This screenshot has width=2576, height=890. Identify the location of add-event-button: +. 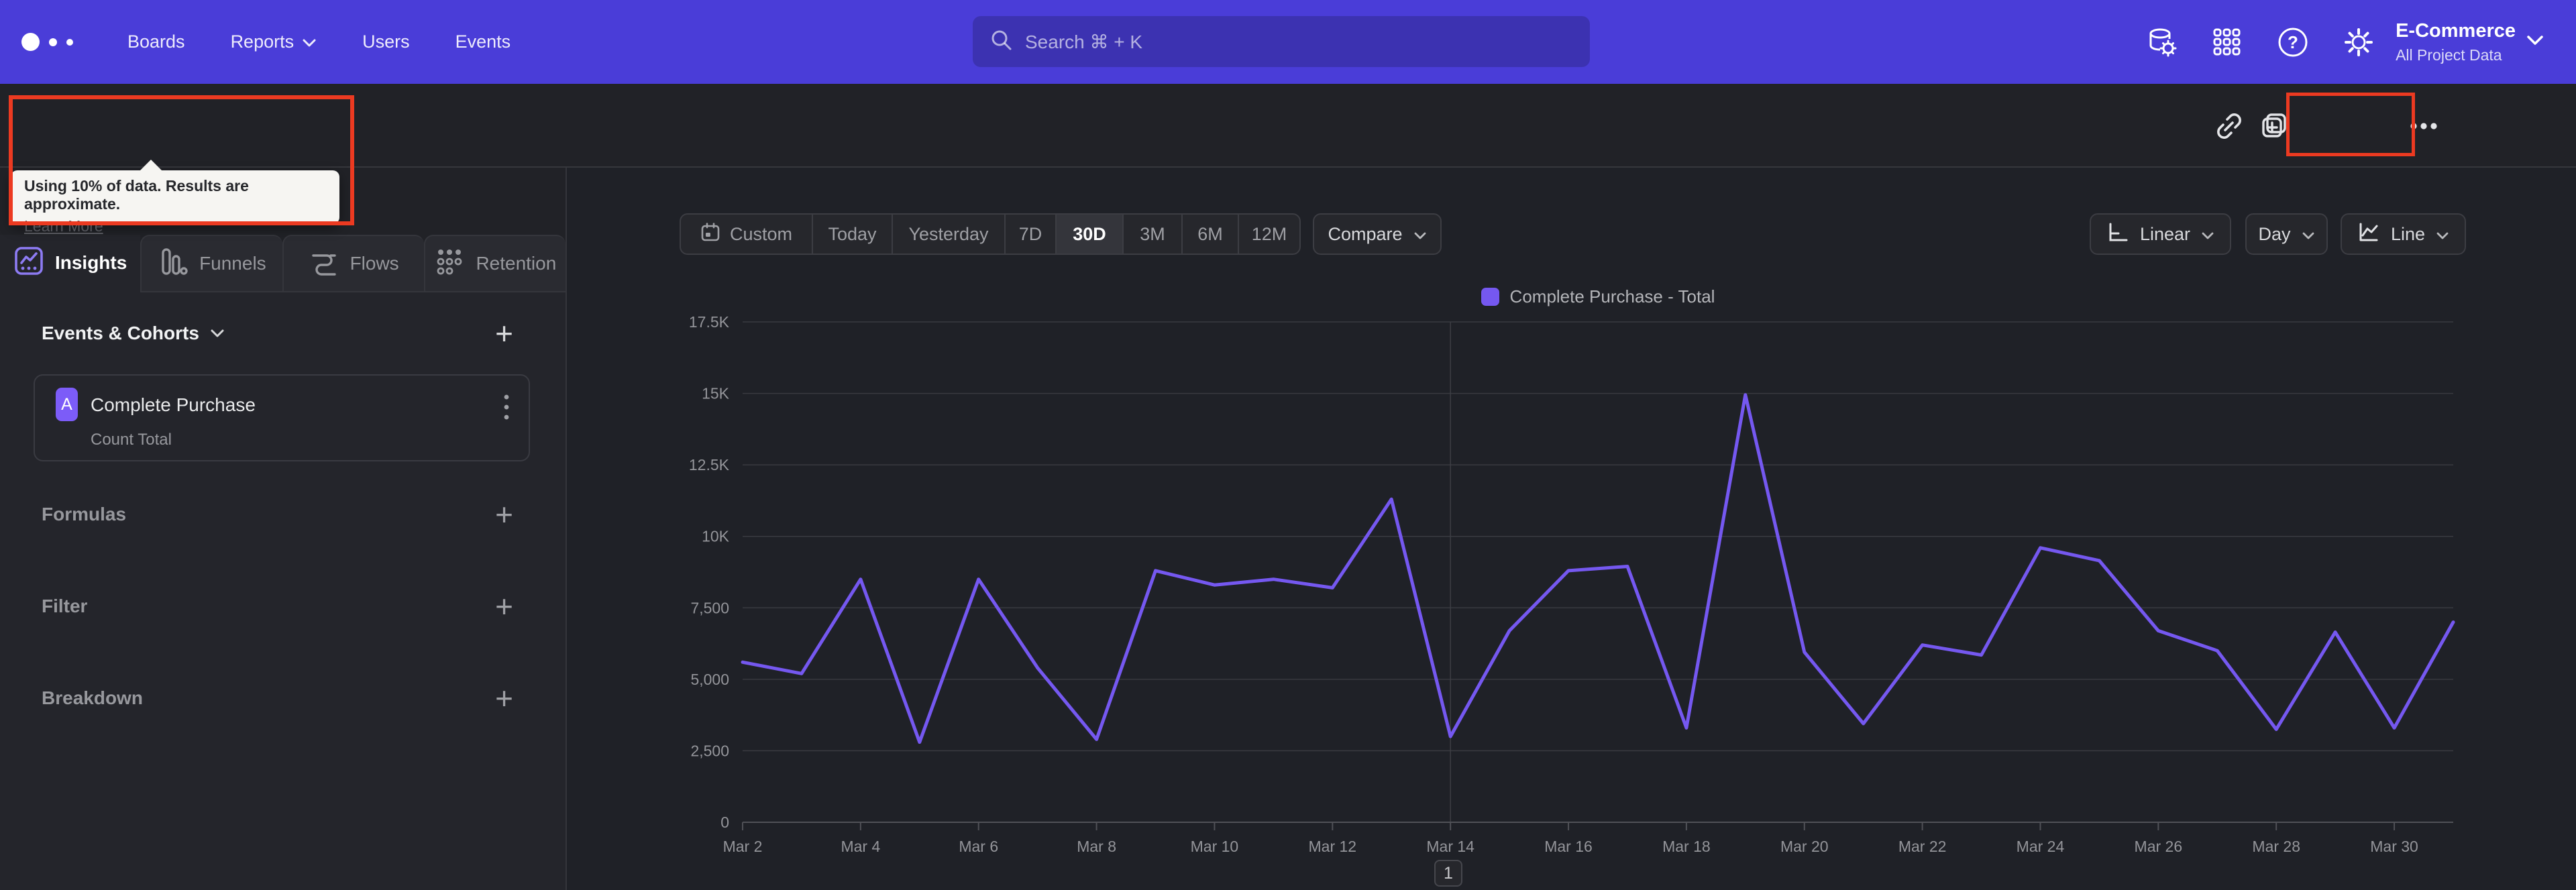
(504, 333).